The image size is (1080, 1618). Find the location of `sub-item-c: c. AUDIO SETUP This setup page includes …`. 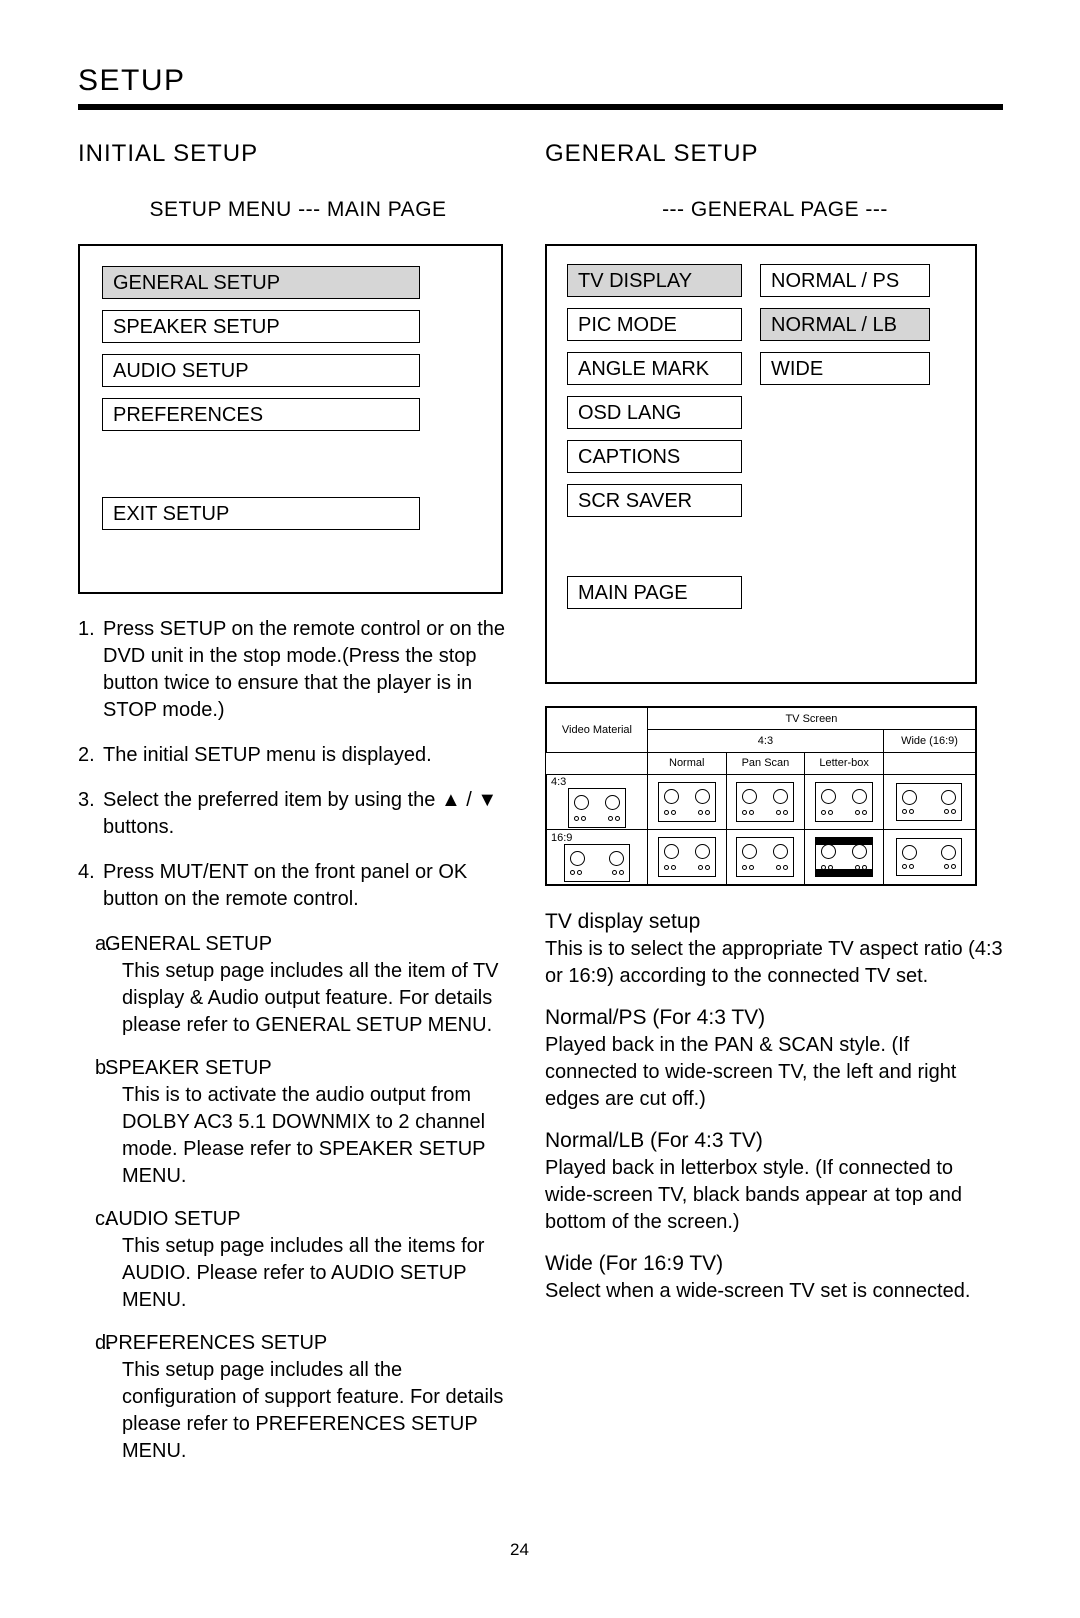

sub-item-c: c. AUDIO SETUP This setup page includes … is located at coordinates (298, 1260).